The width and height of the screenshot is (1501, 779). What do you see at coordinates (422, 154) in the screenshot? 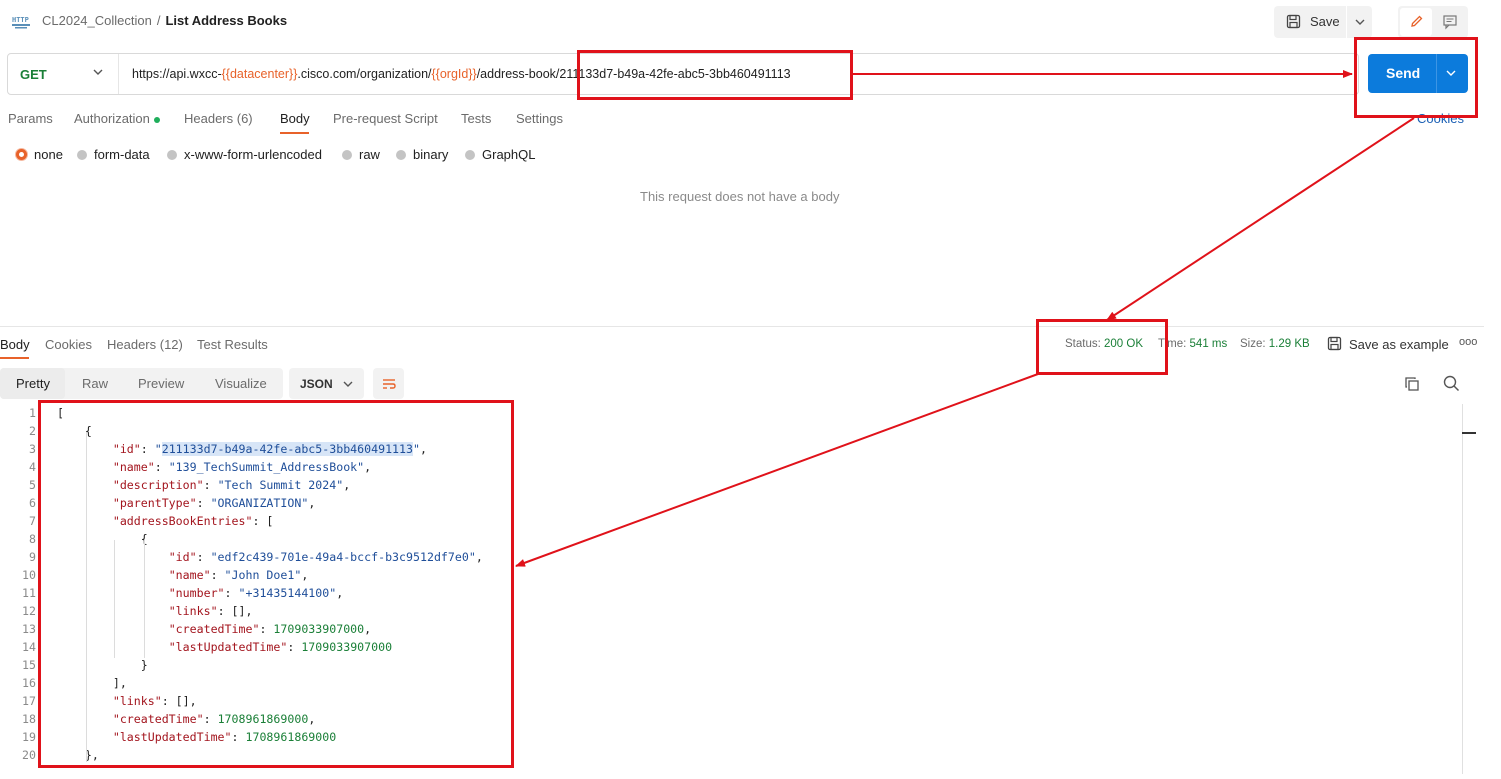
I see `radio-binary: binary` at bounding box center [422, 154].